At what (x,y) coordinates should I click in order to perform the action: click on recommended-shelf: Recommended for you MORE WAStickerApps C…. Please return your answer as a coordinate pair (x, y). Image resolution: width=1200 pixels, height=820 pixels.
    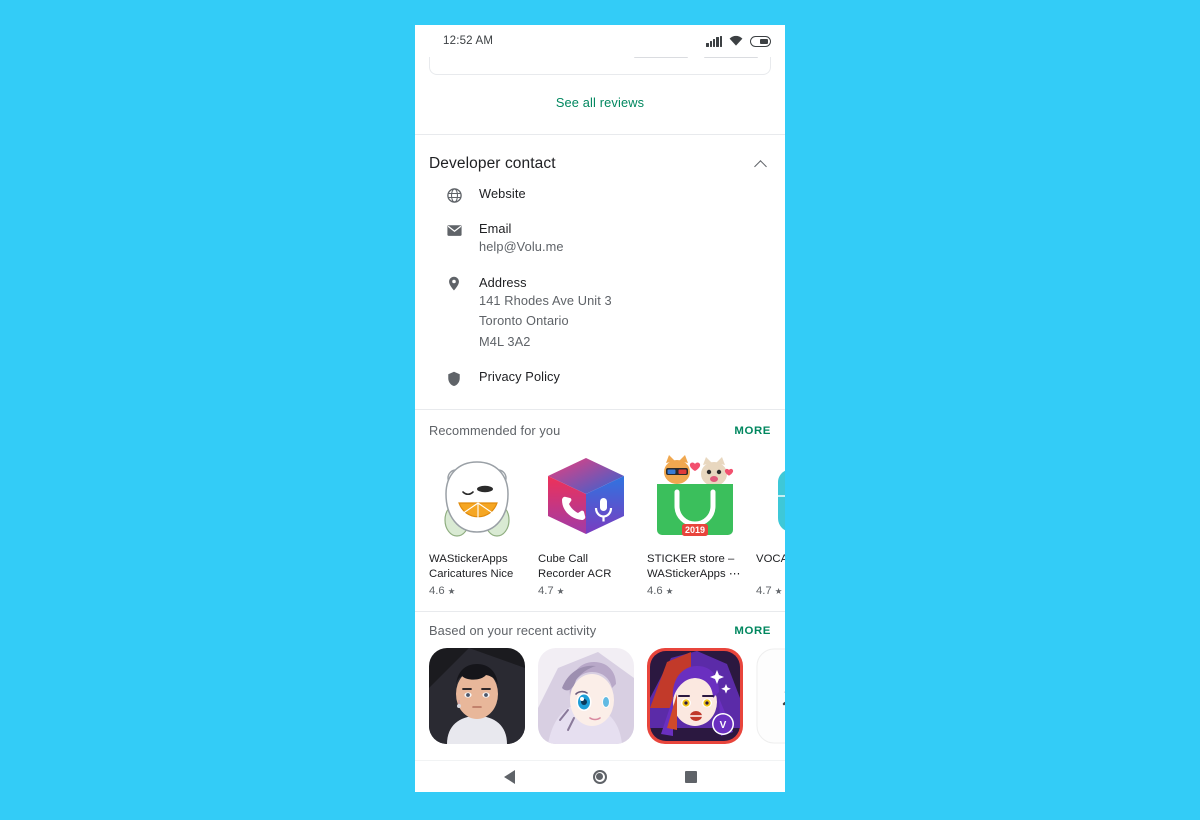
    Looking at the image, I should click on (600, 503).